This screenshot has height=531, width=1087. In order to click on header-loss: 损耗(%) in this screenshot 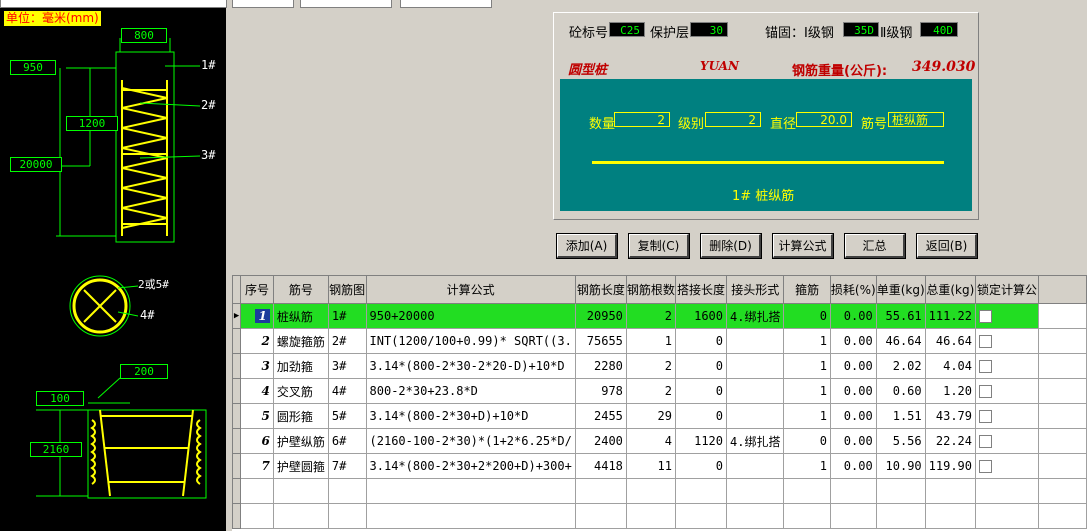, I will do `click(853, 289)`.